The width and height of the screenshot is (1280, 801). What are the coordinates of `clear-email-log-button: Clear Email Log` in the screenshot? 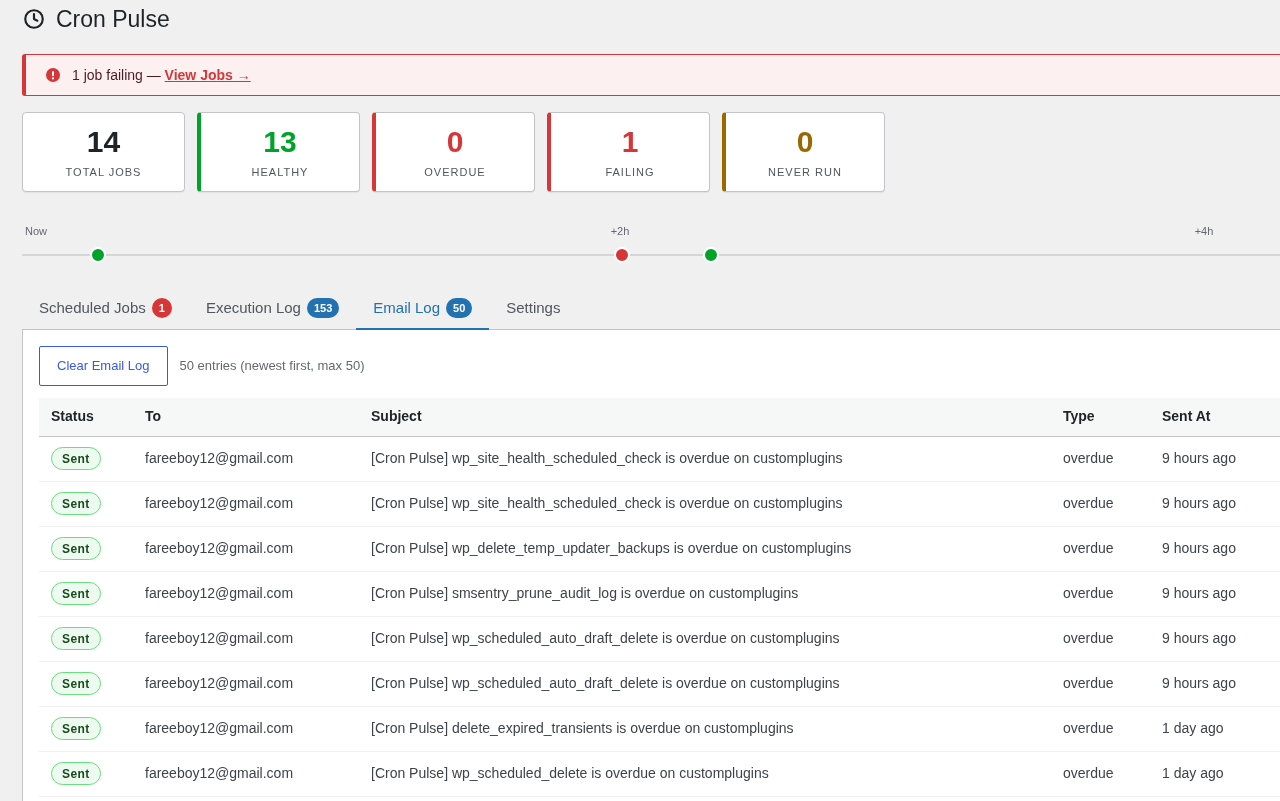 It's located at (103, 366).